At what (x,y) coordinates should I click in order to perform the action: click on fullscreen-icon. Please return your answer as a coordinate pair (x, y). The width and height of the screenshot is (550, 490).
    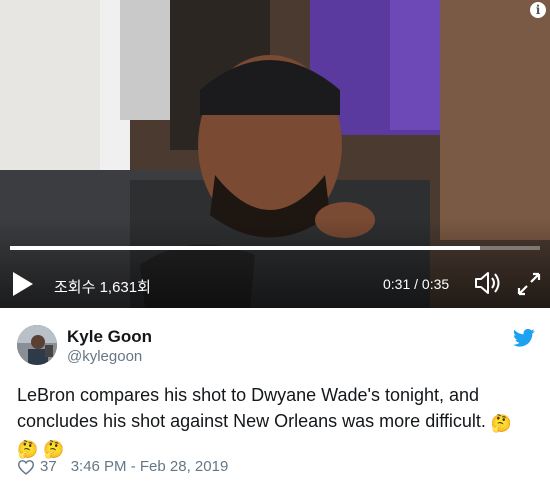
    Looking at the image, I should click on (529, 284).